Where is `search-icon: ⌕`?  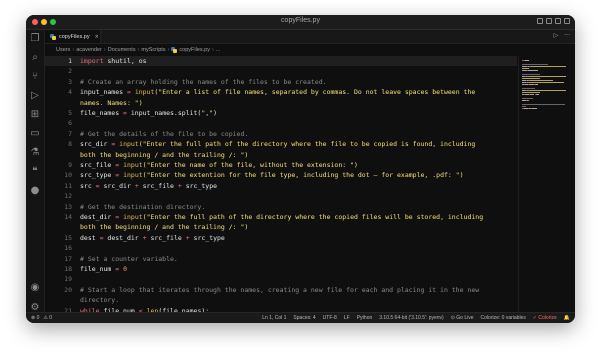 search-icon: ⌕ is located at coordinates (35, 58).